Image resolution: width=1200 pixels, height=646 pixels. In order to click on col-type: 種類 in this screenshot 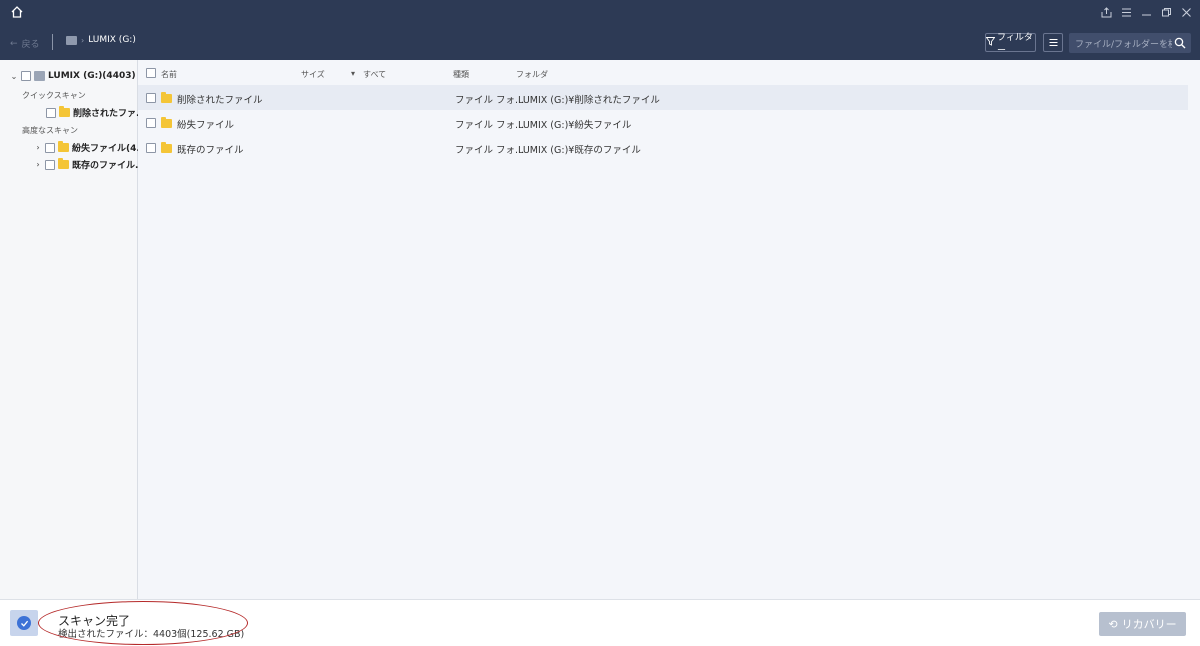, I will do `click(461, 74)`.